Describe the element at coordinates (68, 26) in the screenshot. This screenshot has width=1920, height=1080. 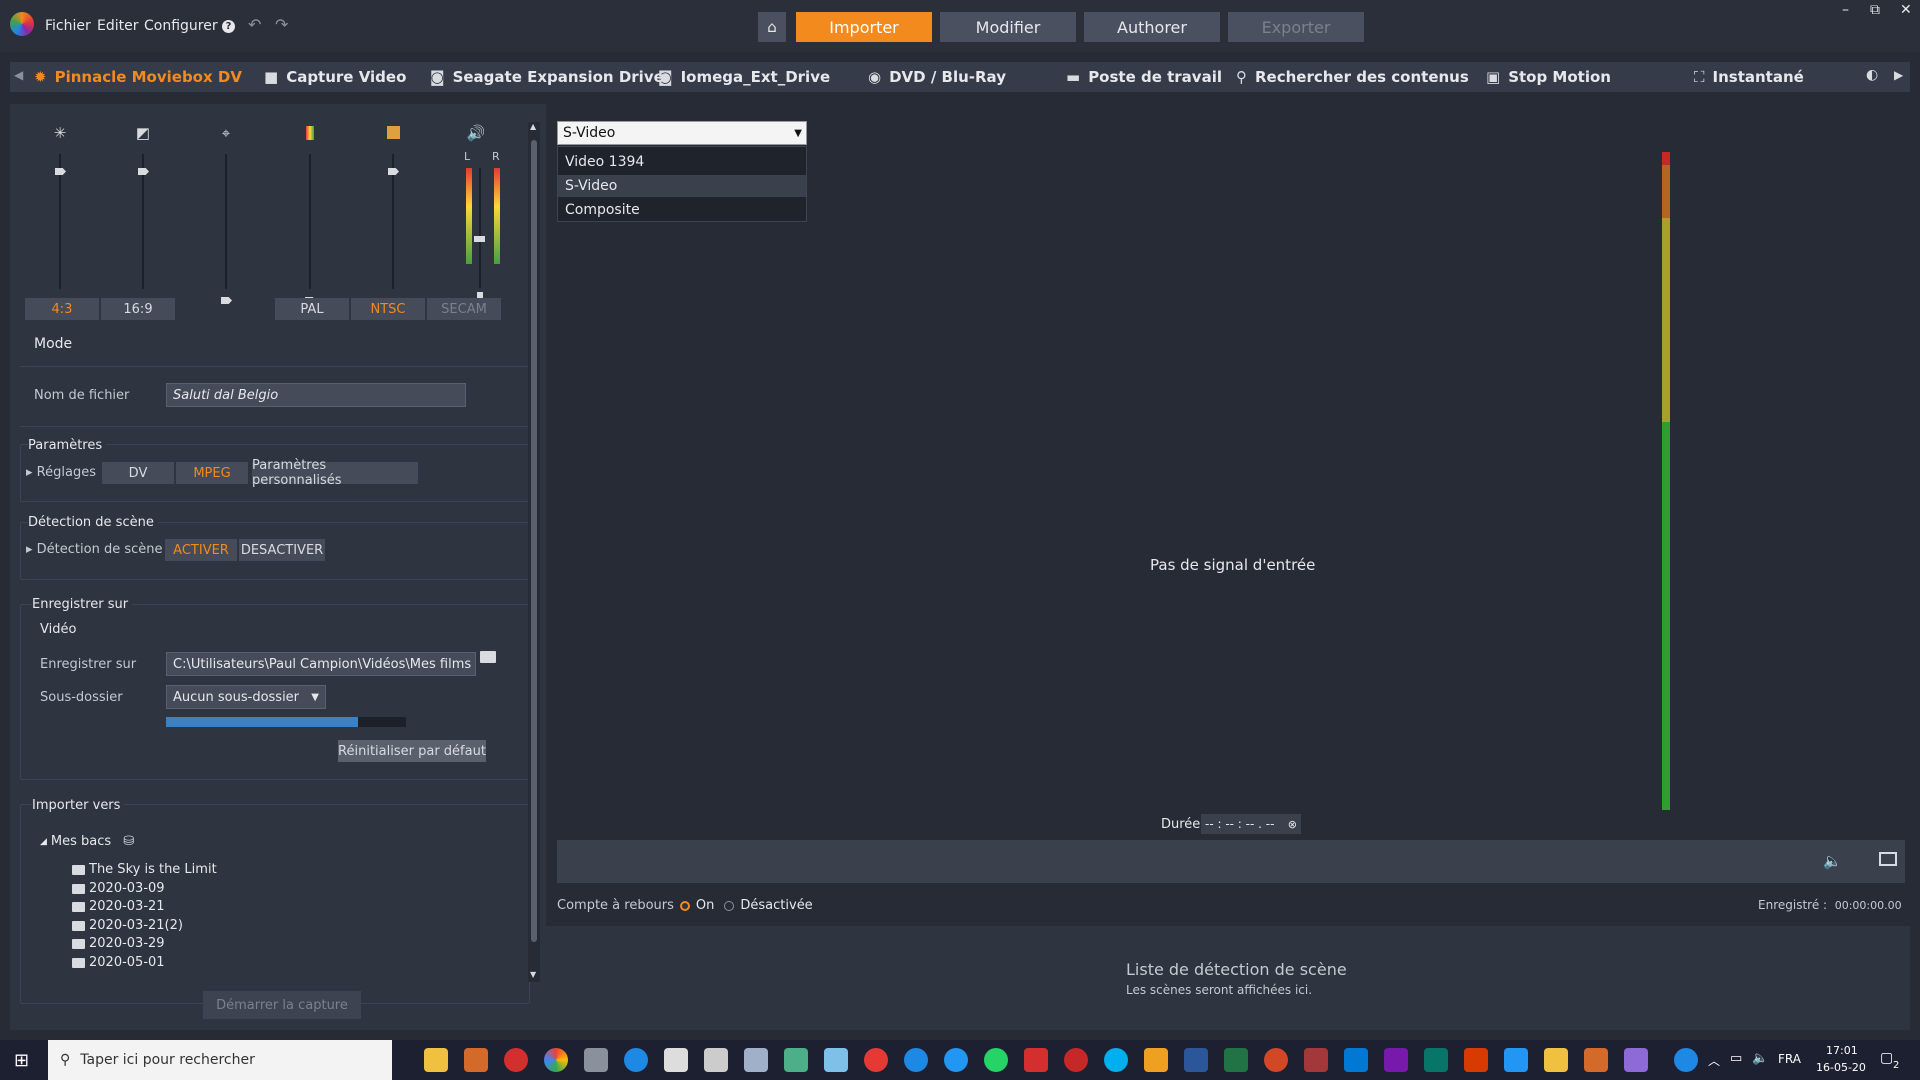
I see `menu-fichier: Fichier` at that location.